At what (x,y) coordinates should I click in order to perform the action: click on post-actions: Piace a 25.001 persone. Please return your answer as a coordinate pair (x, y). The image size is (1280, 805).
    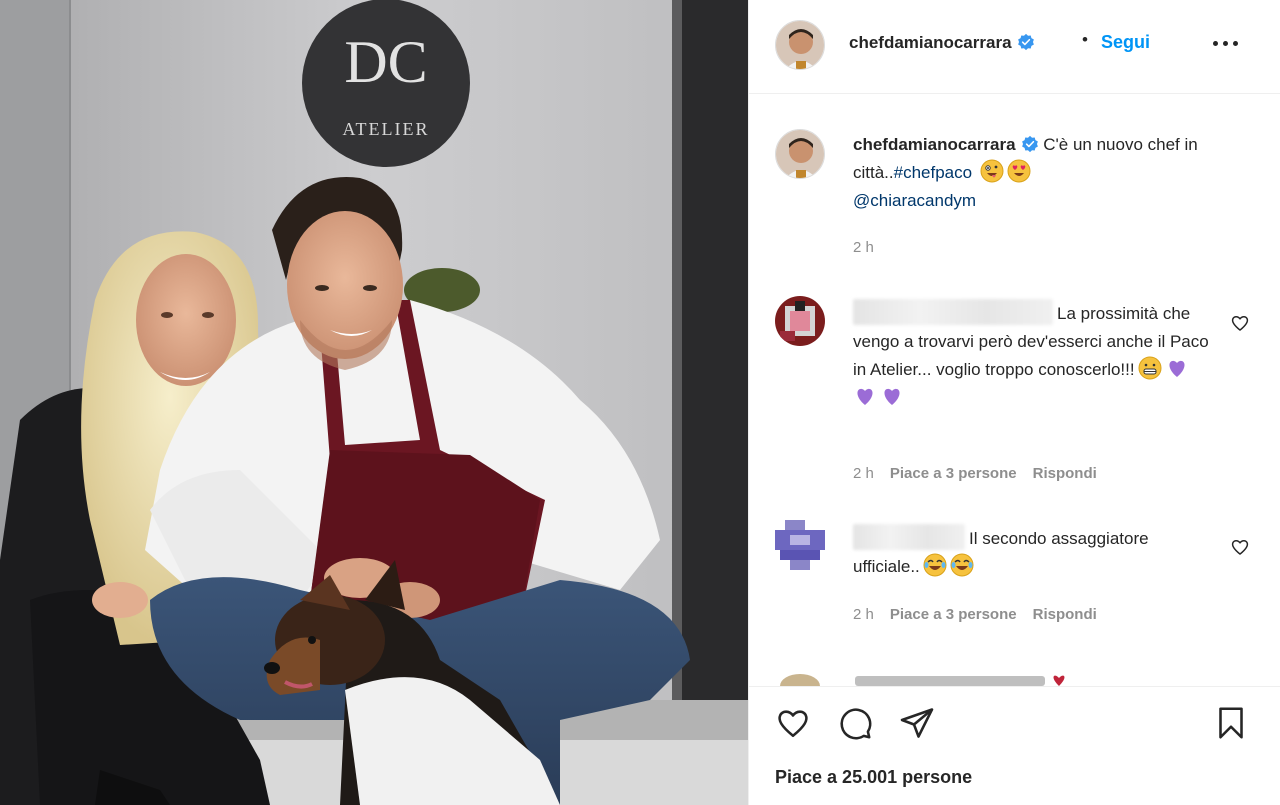
    Looking at the image, I should click on (1014, 745).